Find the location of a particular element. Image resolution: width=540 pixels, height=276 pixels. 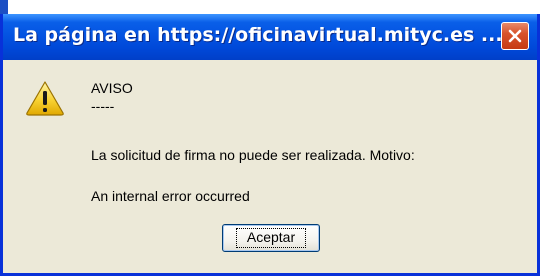

warning-icon is located at coordinates (45, 98).